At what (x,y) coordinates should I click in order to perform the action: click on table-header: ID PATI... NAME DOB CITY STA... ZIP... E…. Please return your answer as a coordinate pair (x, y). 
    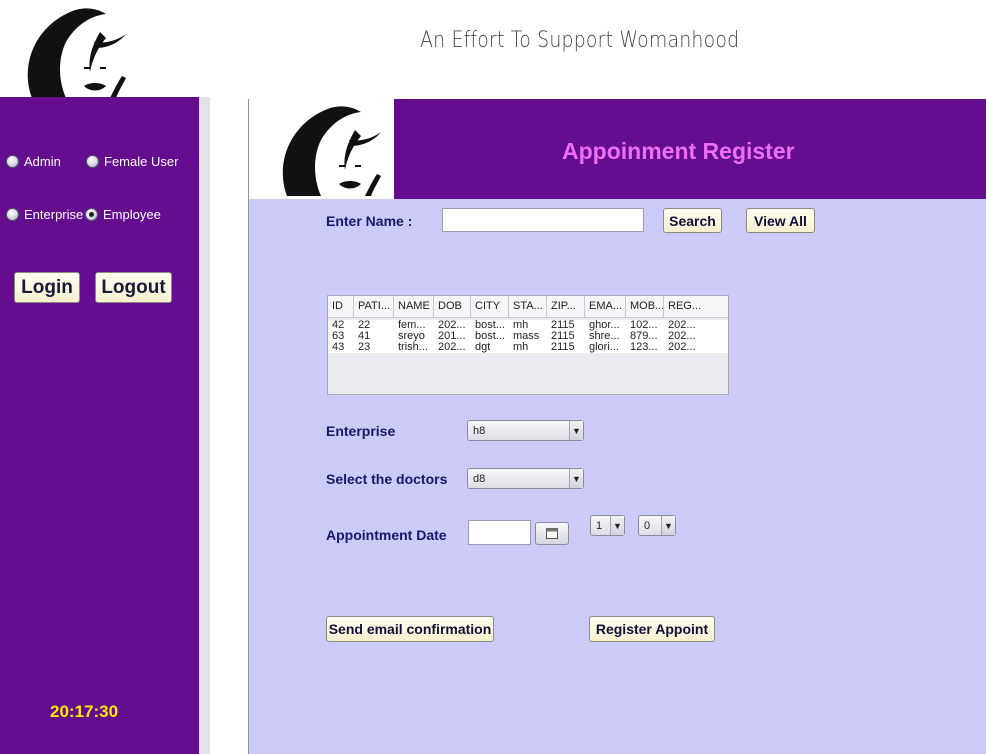
    Looking at the image, I should click on (528, 307).